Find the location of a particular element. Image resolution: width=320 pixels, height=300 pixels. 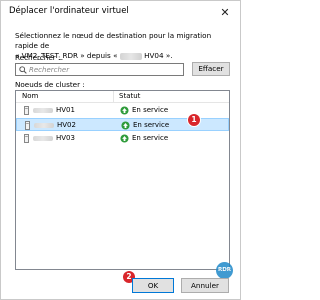

search-field is located at coordinates (99, 69).